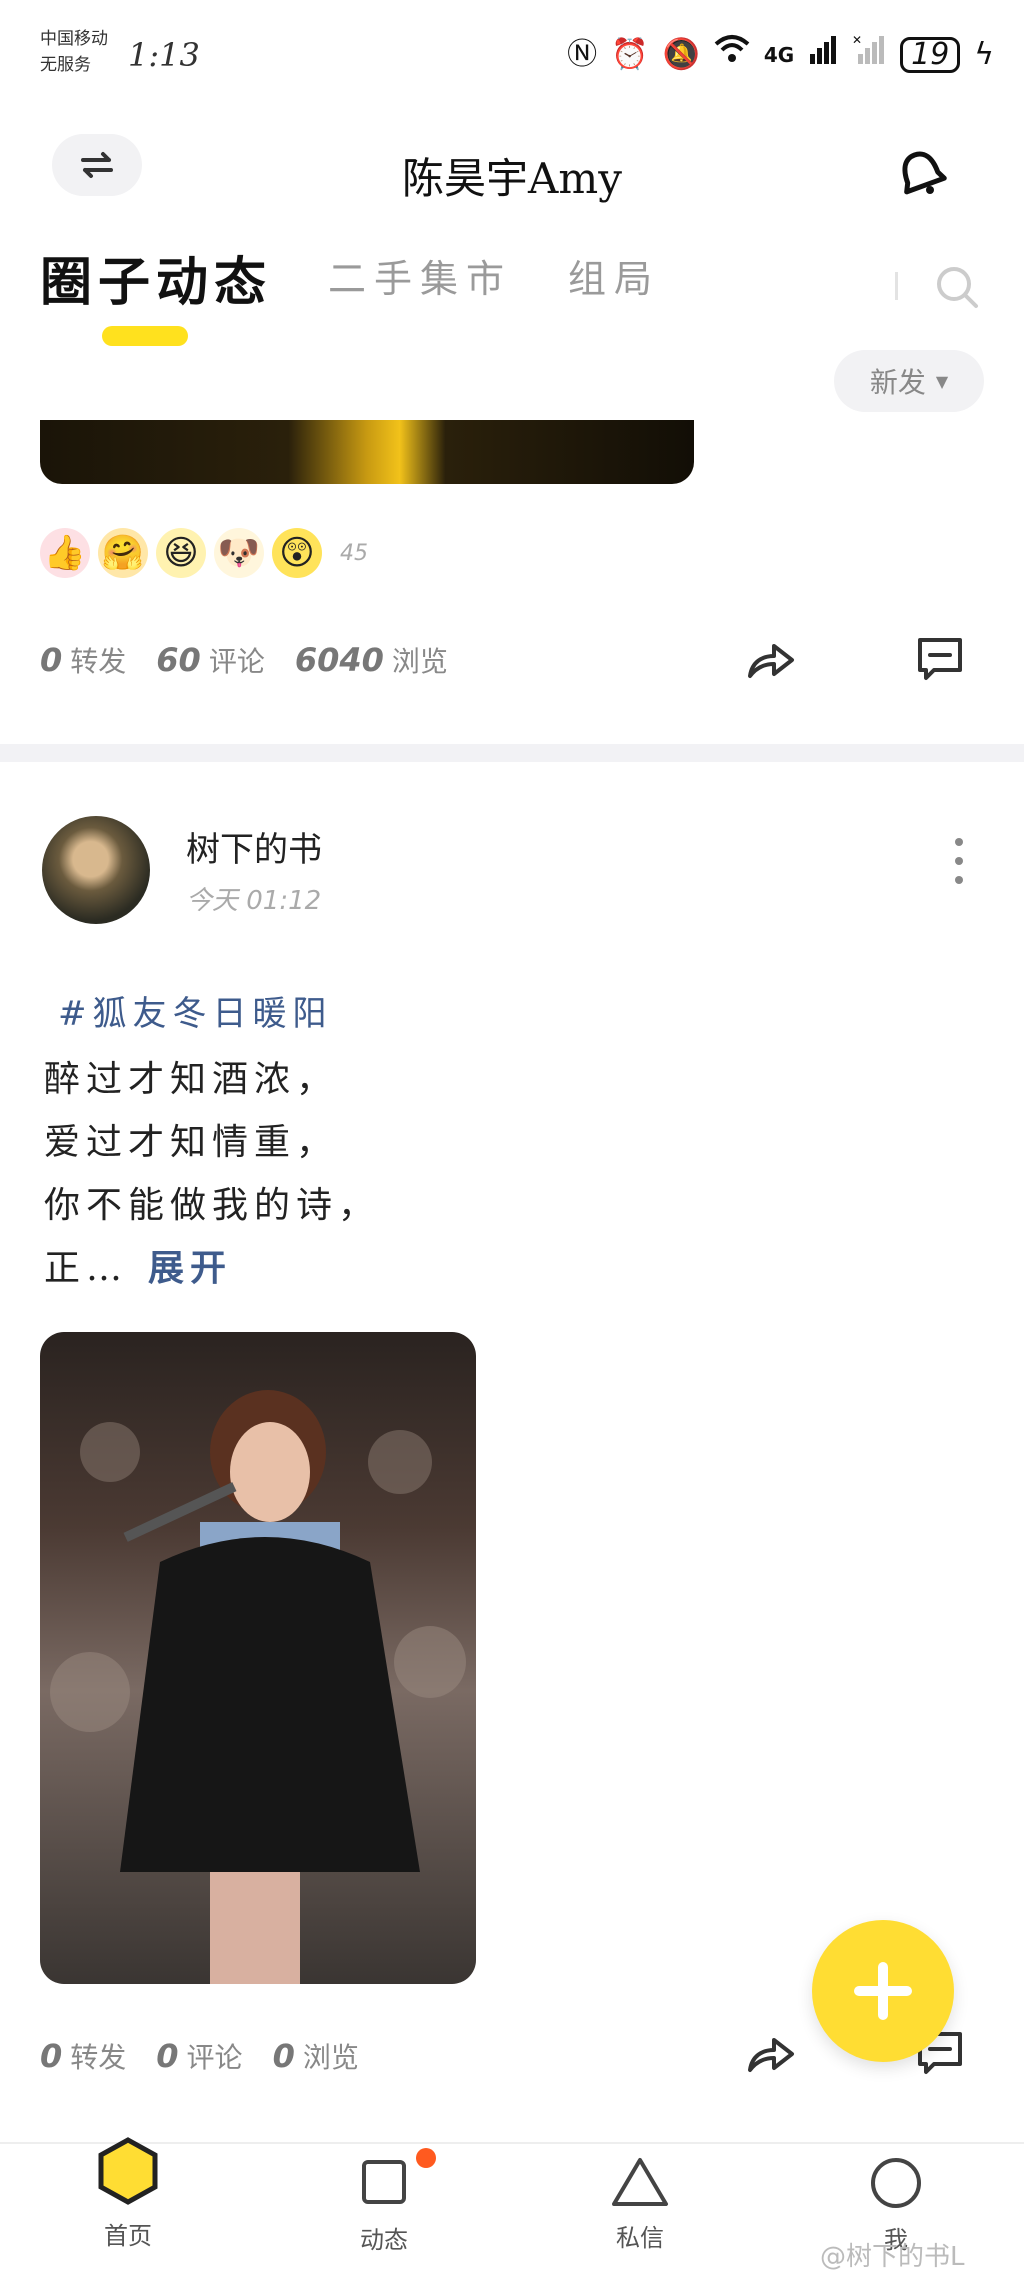 Image resolution: width=1024 pixels, height=2278 pixels. Describe the element at coordinates (138, 1268) in the screenshot. I see `post-text-last-line: 正… 展开` at that location.